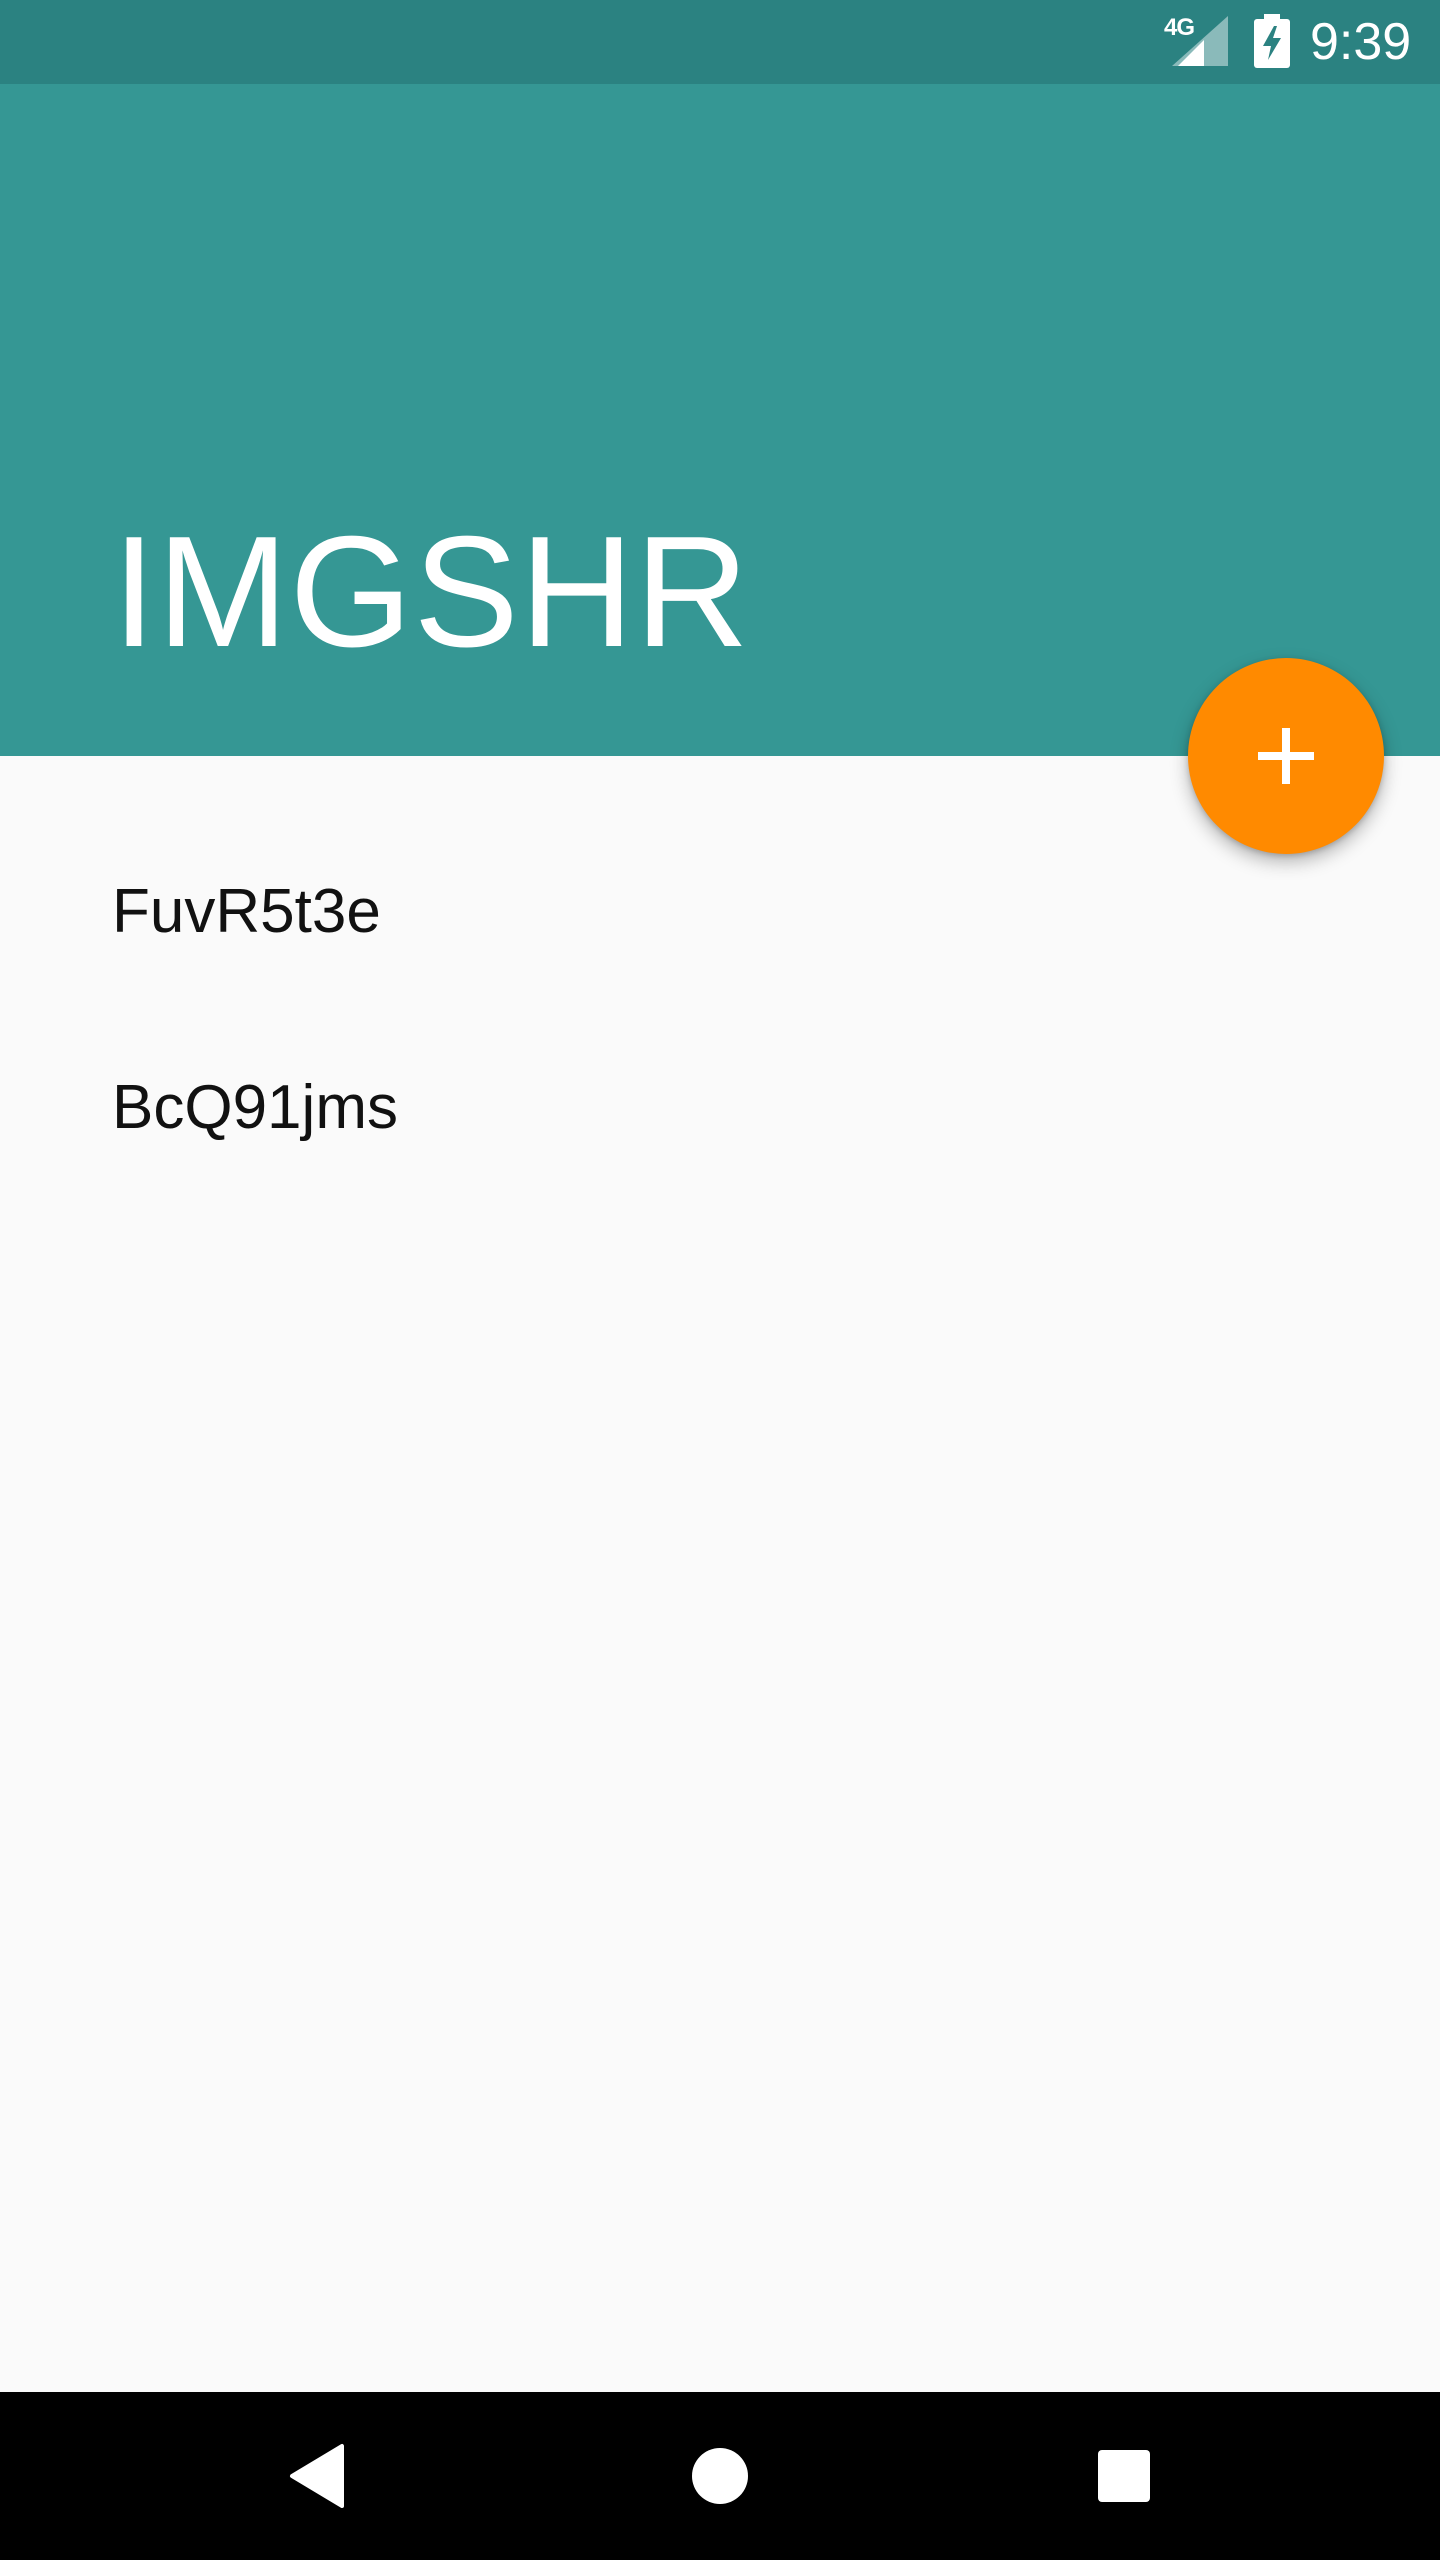 The image size is (1440, 2560). What do you see at coordinates (316, 2476) in the screenshot?
I see `back-icon` at bounding box center [316, 2476].